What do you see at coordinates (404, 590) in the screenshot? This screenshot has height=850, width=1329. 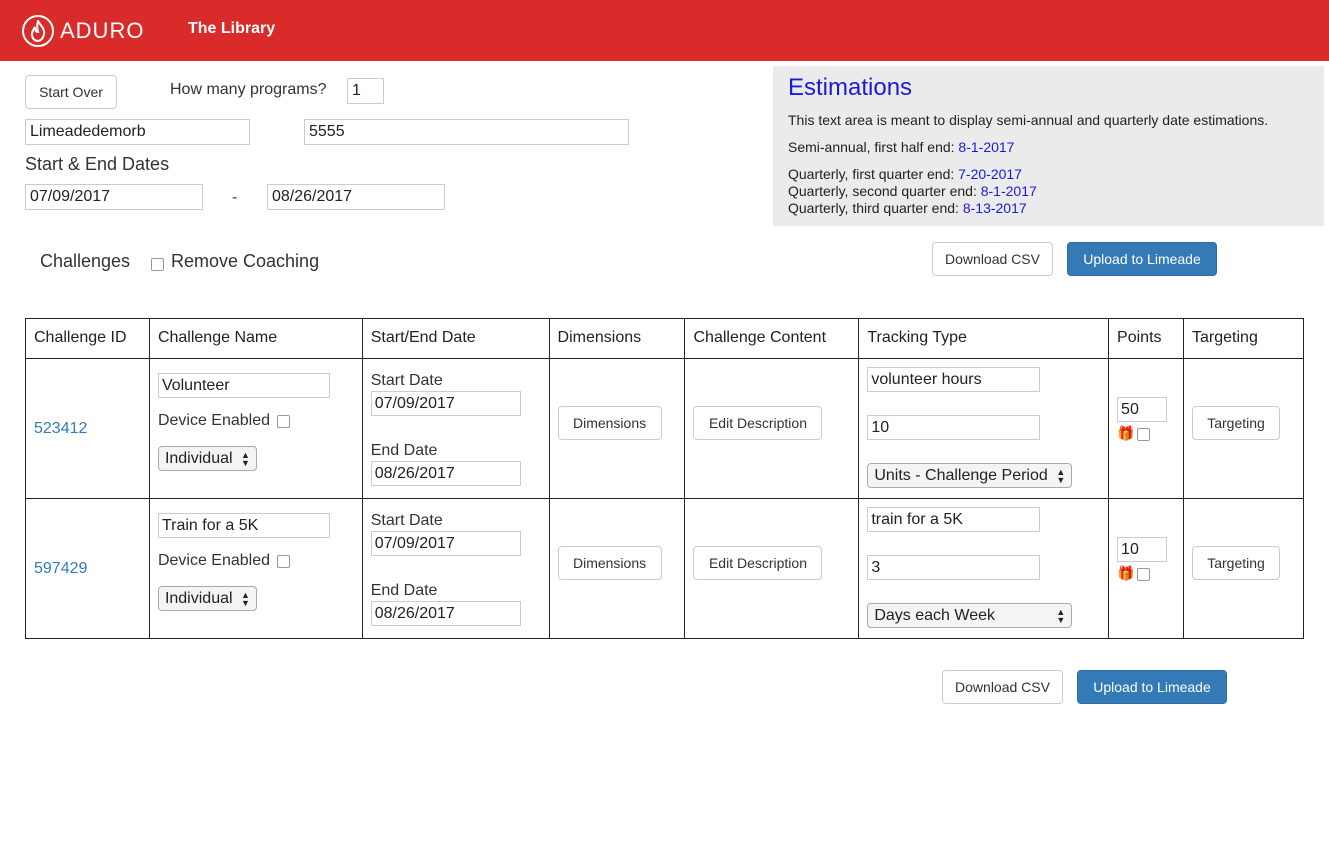 I see `end-date-label: End Date` at bounding box center [404, 590].